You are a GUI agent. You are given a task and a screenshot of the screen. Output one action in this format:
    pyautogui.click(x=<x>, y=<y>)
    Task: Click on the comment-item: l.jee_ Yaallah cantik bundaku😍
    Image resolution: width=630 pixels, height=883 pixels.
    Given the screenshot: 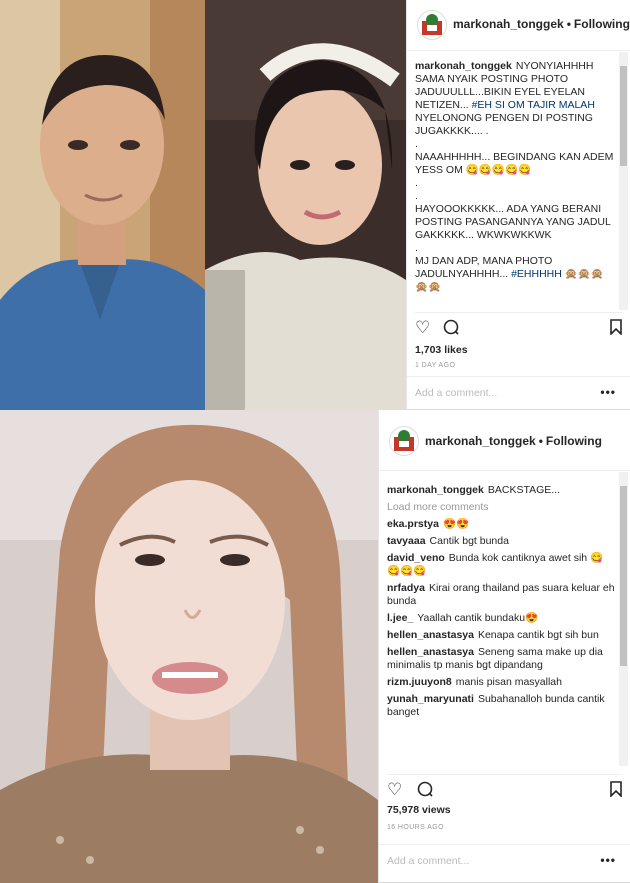 What is the action you would take?
    pyautogui.click(x=463, y=618)
    